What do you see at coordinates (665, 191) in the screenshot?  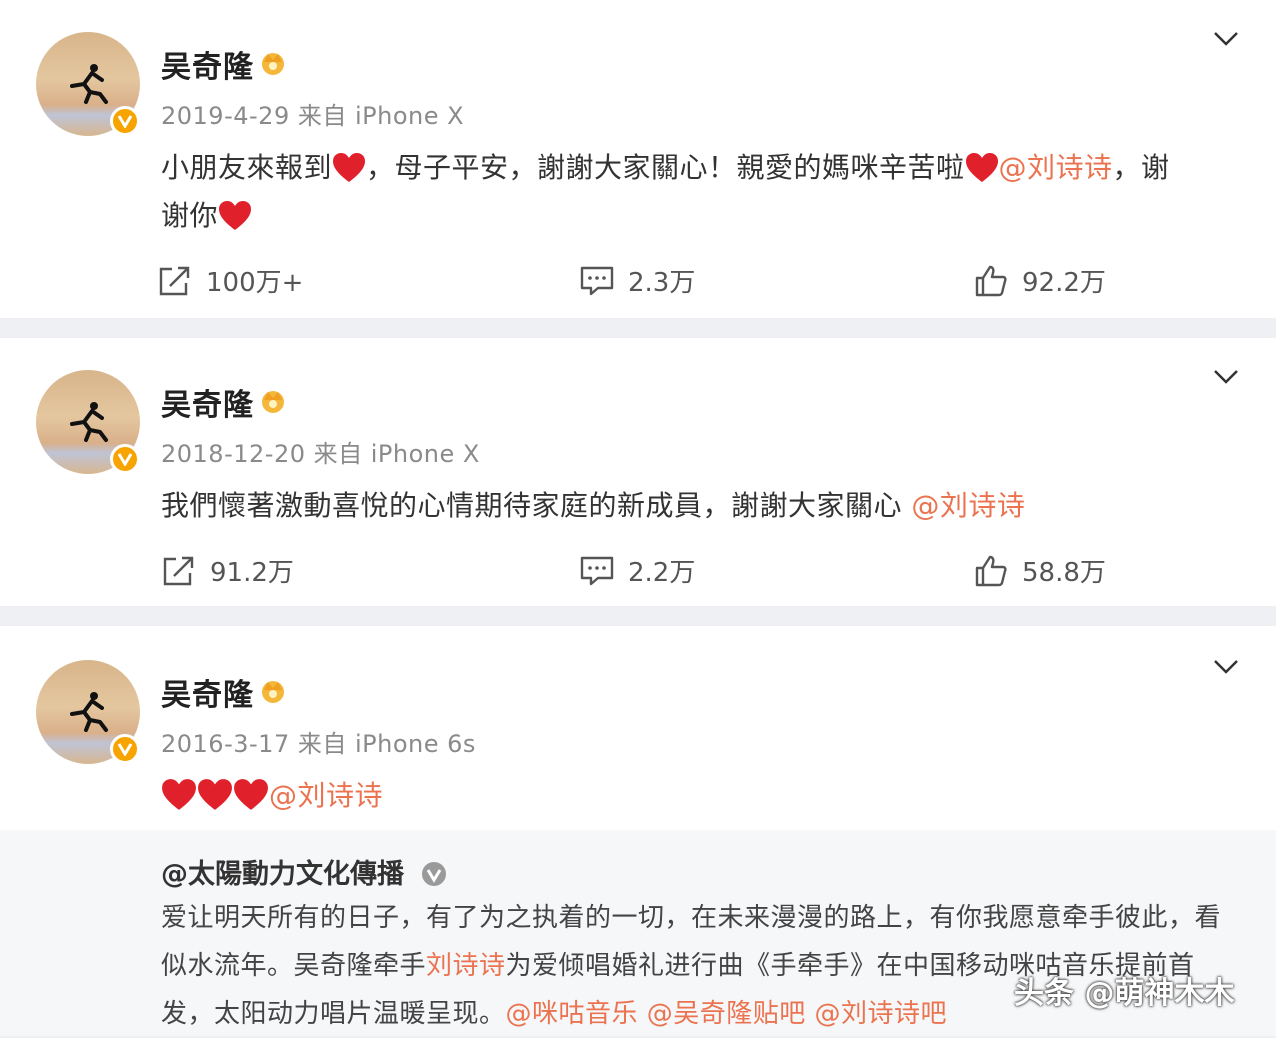 I see `post-text: 小朋友來報到 ，母子平安，謝謝大家關心！親愛的媽咪辛苦啦 @刘诗诗，谢 谢你` at bounding box center [665, 191].